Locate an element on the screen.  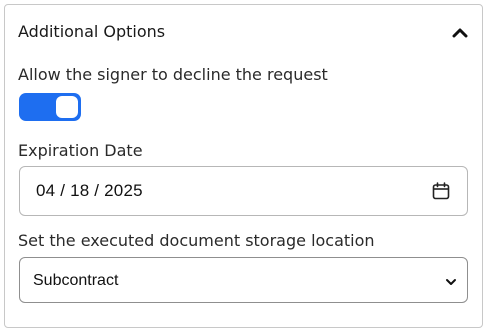
expiration-date-label: Expiration Date is located at coordinates (80, 150).